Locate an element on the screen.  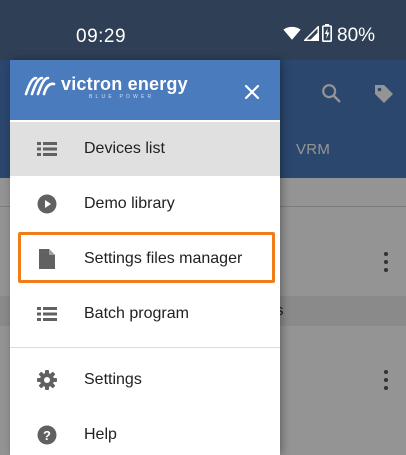
battery-icon is located at coordinates (327, 35).